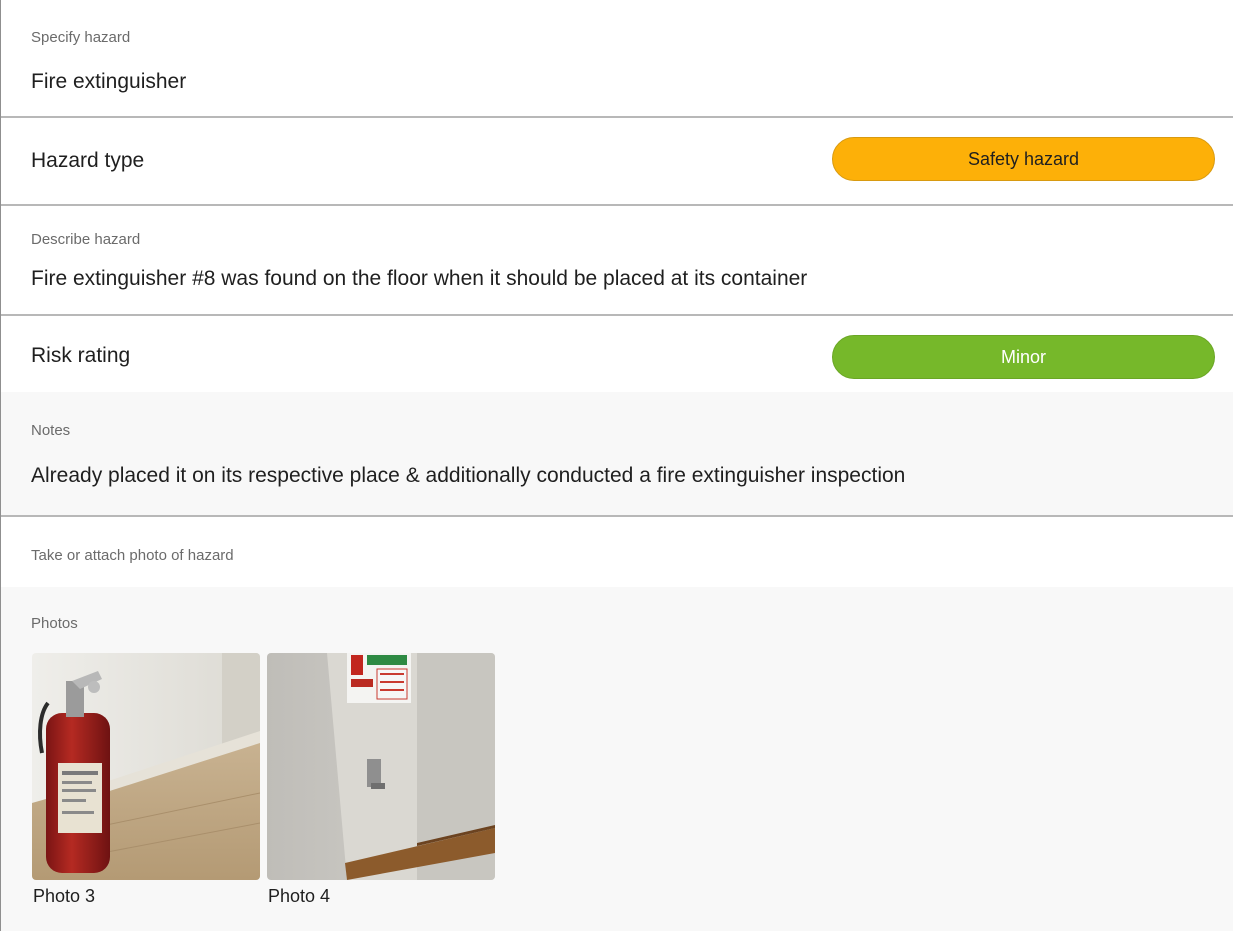 This screenshot has width=1234, height=931. Describe the element at coordinates (617, 160) in the screenshot. I see `hazard-type-section: Hazard type Safety hazard` at that location.